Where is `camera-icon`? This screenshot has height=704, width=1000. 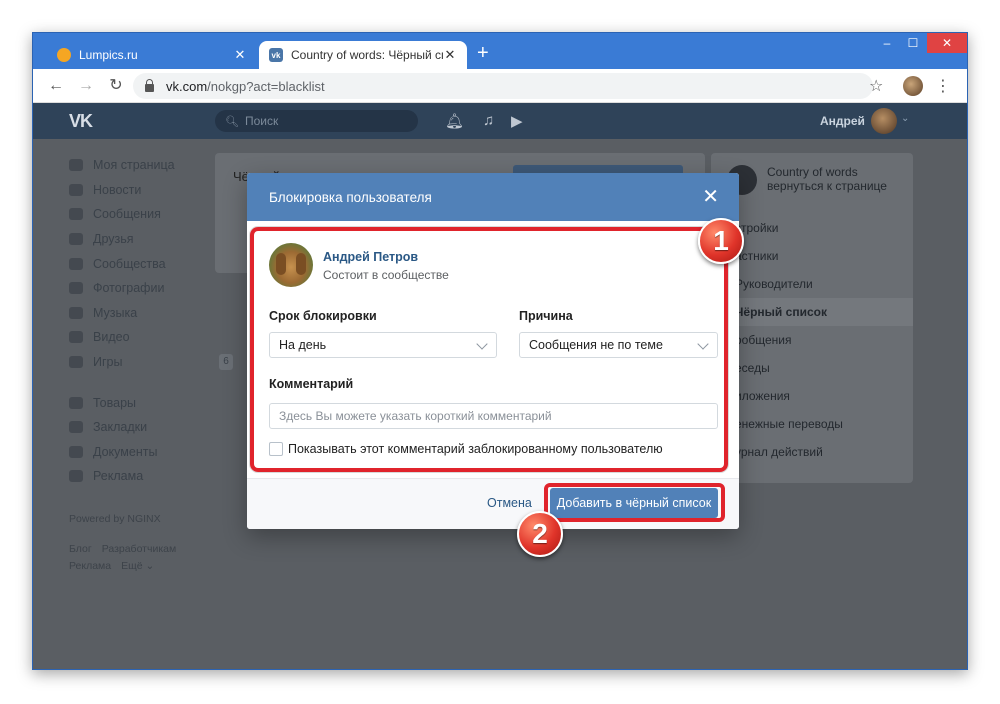
camera-icon is located at coordinates (76, 288).